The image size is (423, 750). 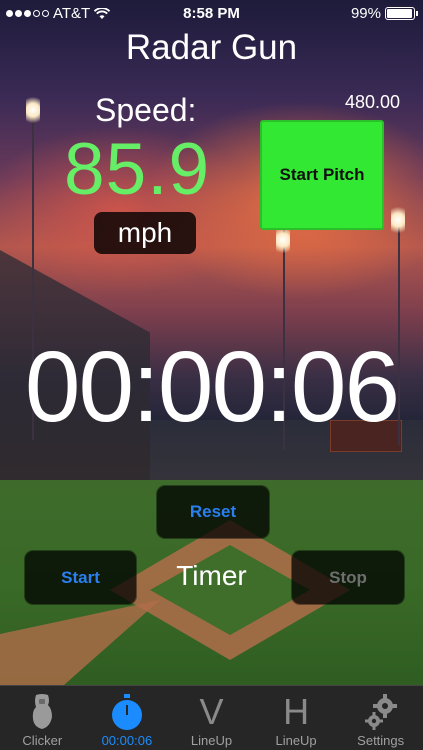 I want to click on gears-icon, so click(x=381, y=712).